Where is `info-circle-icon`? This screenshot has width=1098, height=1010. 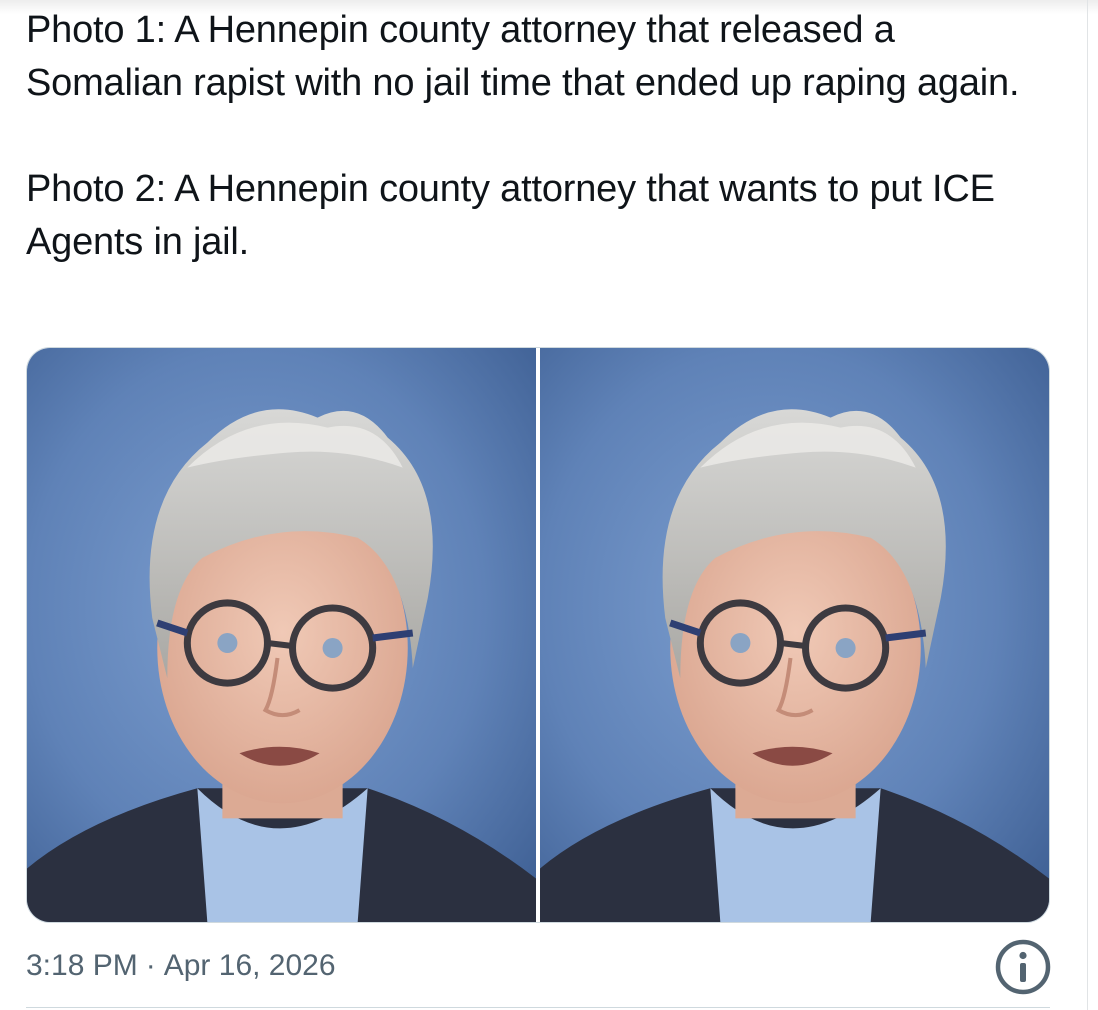 info-circle-icon is located at coordinates (1023, 967).